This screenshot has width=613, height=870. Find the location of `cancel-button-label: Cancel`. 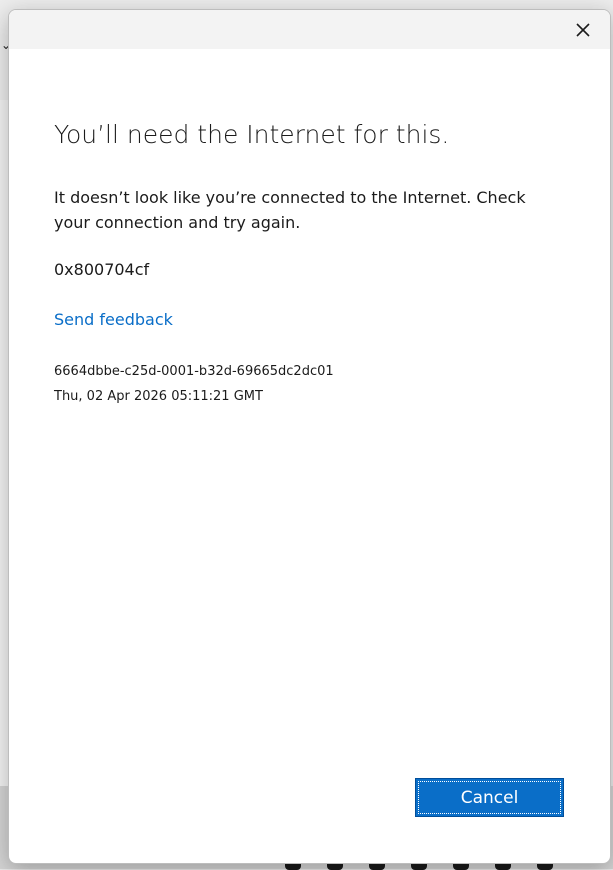

cancel-button-label: Cancel is located at coordinates (489, 797).